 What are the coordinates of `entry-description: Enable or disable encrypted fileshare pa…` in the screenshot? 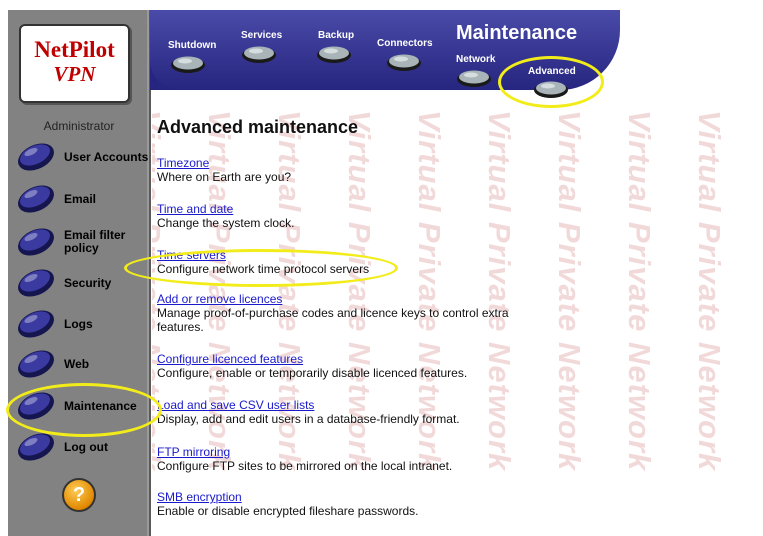 It's located at (288, 511).